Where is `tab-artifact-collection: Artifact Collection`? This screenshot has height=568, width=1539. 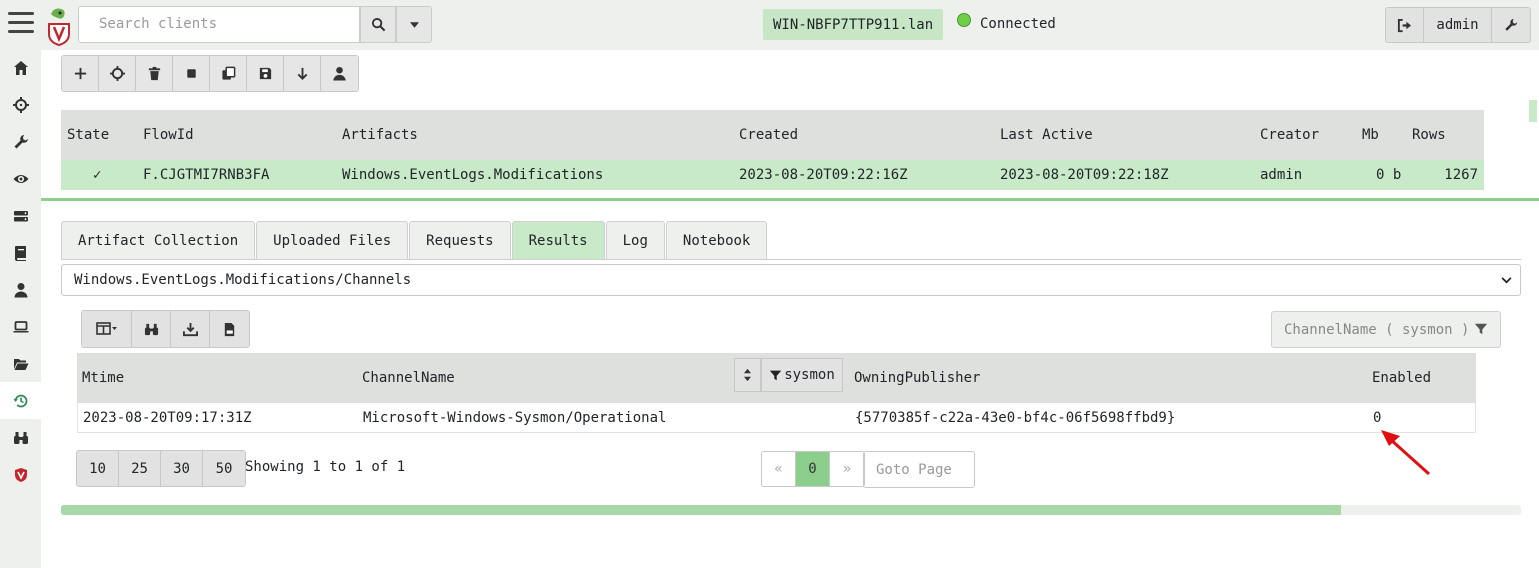 tab-artifact-collection: Artifact Collection is located at coordinates (158, 240).